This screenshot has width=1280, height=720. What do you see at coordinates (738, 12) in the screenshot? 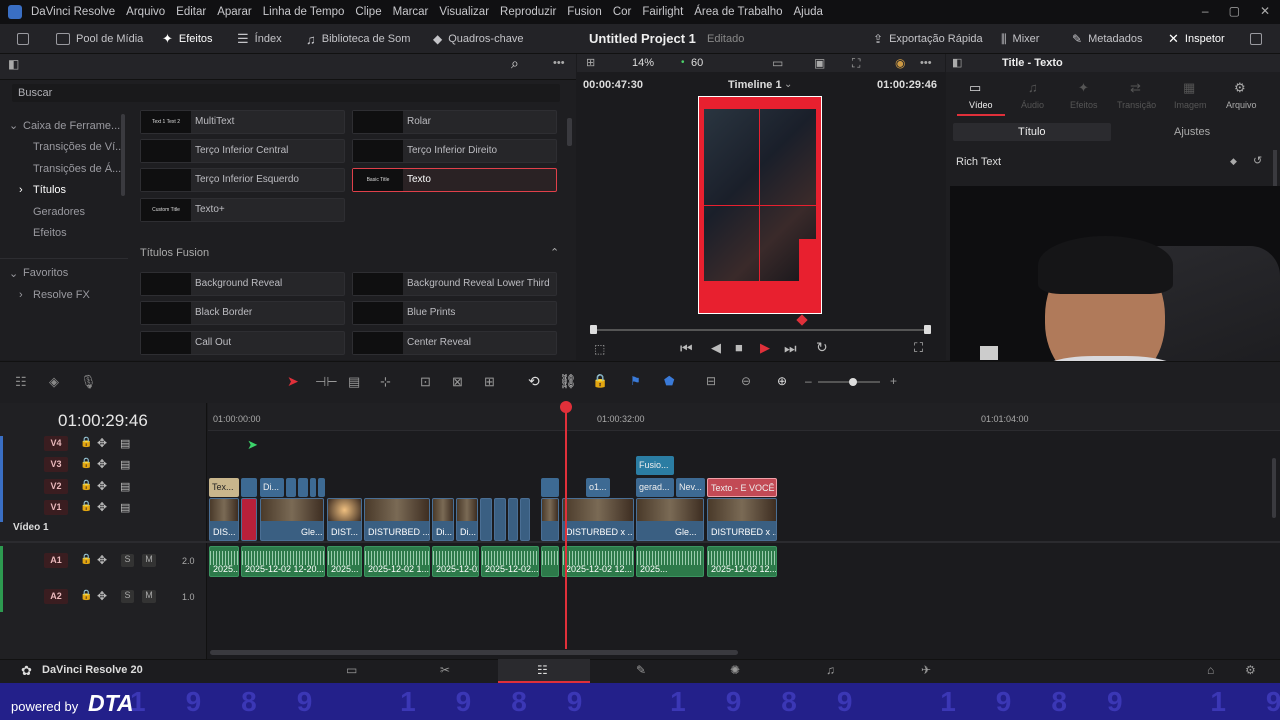
I see `menu-item-area-de-trabalho: Área de Trabalho` at bounding box center [738, 12].